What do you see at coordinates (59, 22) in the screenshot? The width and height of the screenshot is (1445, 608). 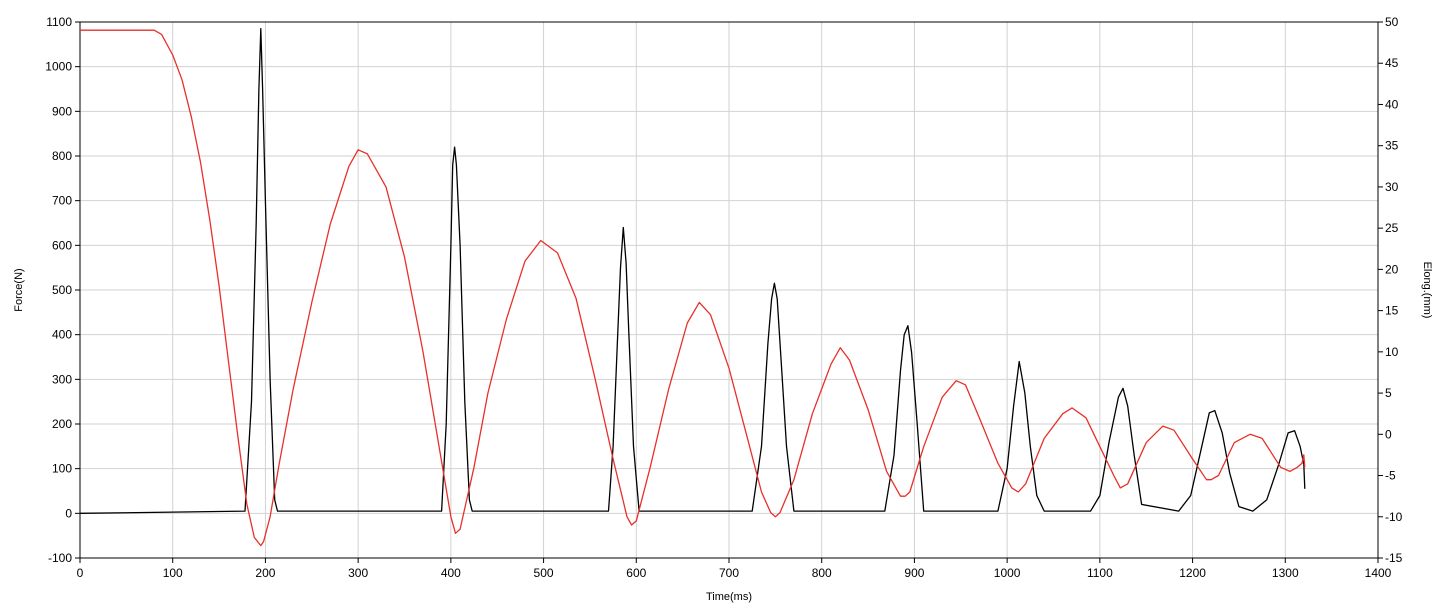 I see `y-left-tick-label: 1100` at bounding box center [59, 22].